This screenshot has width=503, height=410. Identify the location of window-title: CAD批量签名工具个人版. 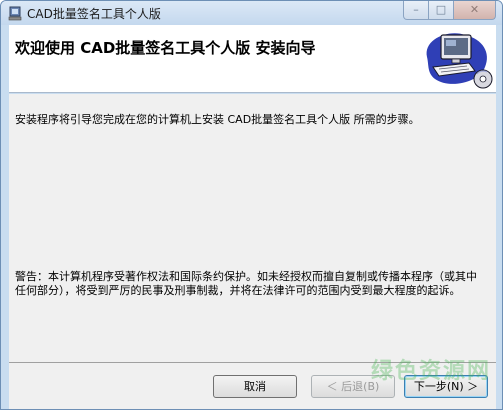
(94, 14).